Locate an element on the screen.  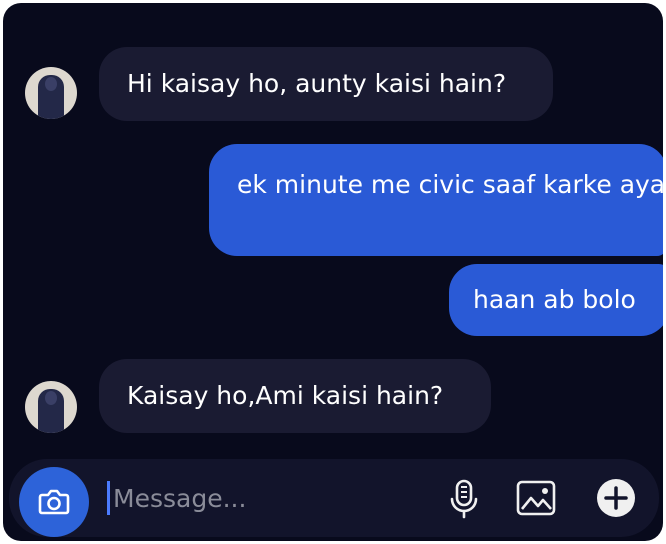
gallery-icon is located at coordinates (536, 498).